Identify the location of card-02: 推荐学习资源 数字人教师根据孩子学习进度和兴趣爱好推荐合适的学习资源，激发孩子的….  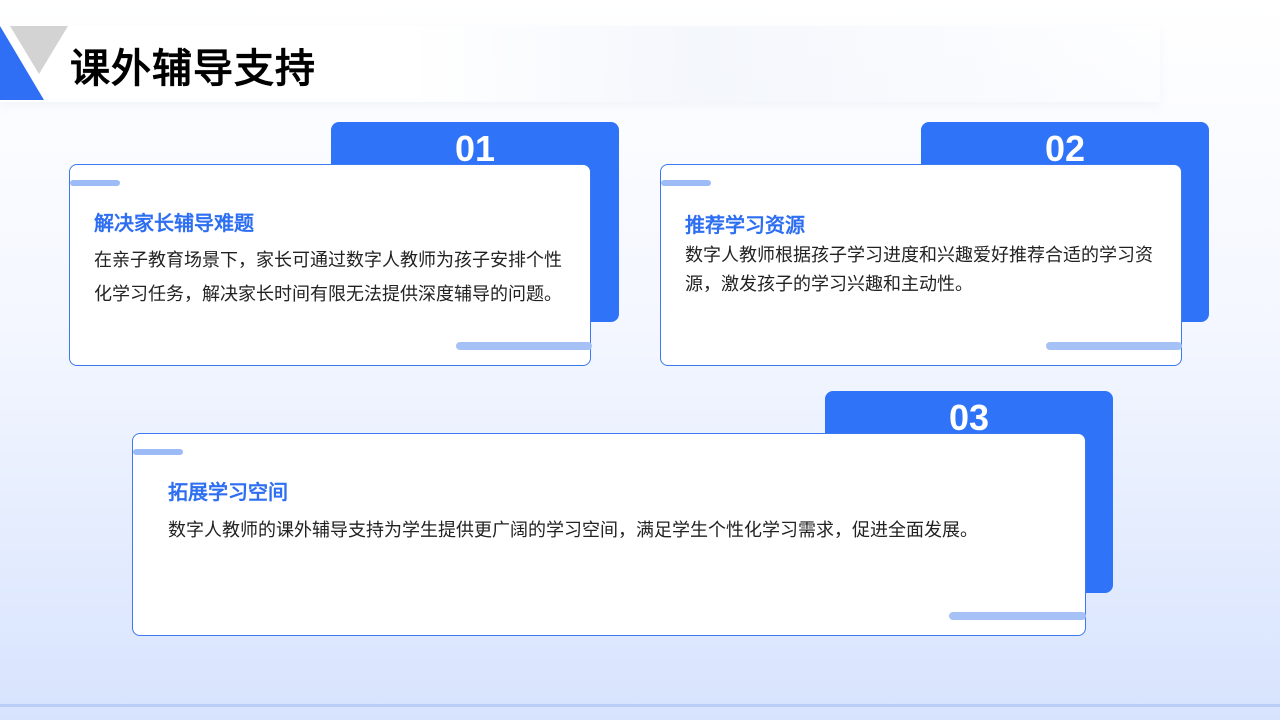
(921, 265).